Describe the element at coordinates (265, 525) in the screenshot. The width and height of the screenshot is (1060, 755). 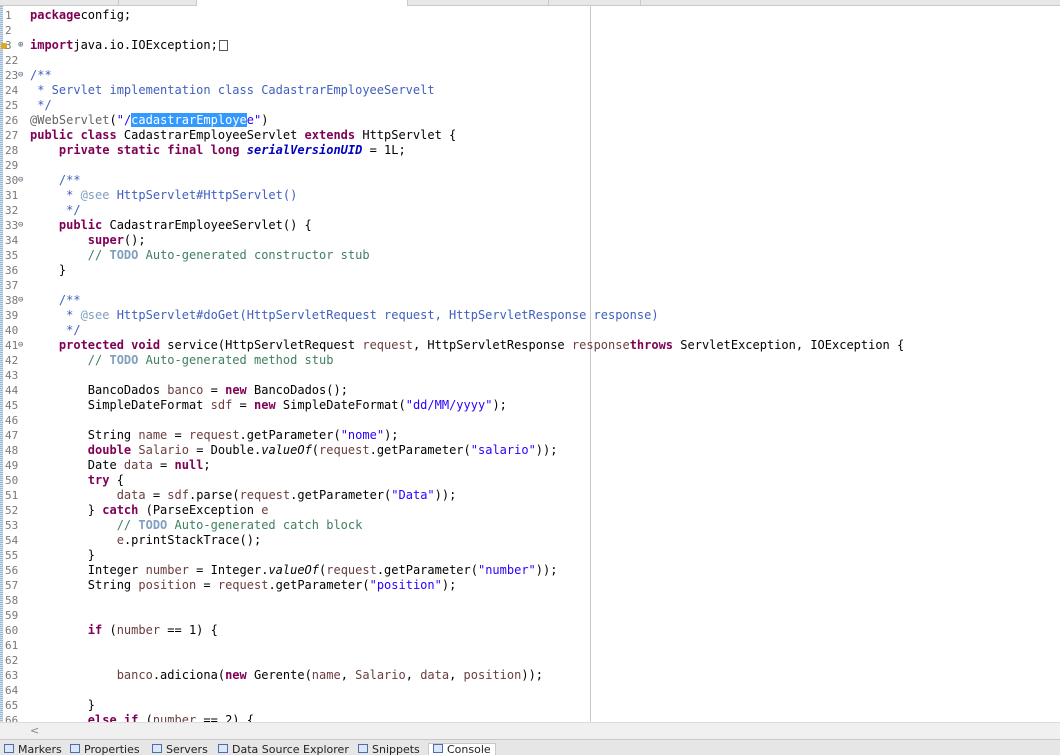
I see `code-token: Auto-generated catch block` at that location.